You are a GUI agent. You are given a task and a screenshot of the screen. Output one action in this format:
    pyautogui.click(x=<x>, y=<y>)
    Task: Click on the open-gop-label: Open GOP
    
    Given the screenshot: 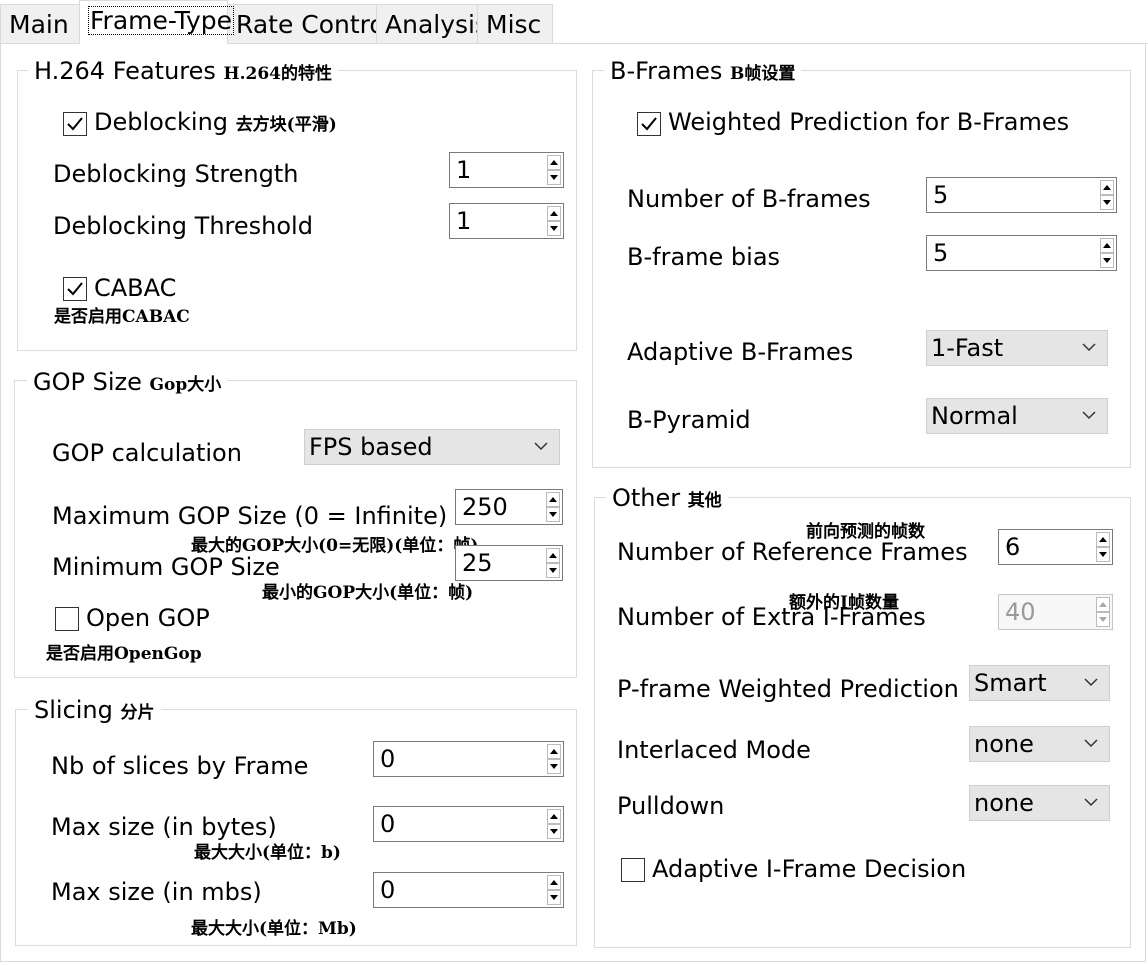 What is the action you would take?
    pyautogui.click(x=148, y=618)
    